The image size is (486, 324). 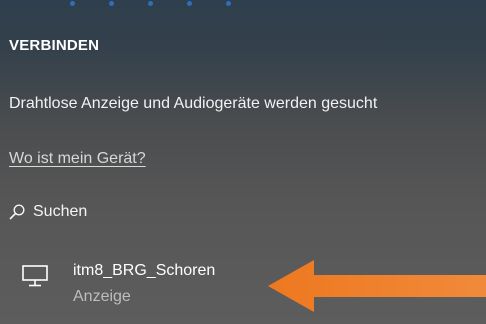 What do you see at coordinates (135, 283) in the screenshot?
I see `device-item: itm8_BRG_Schoren Anzeige` at bounding box center [135, 283].